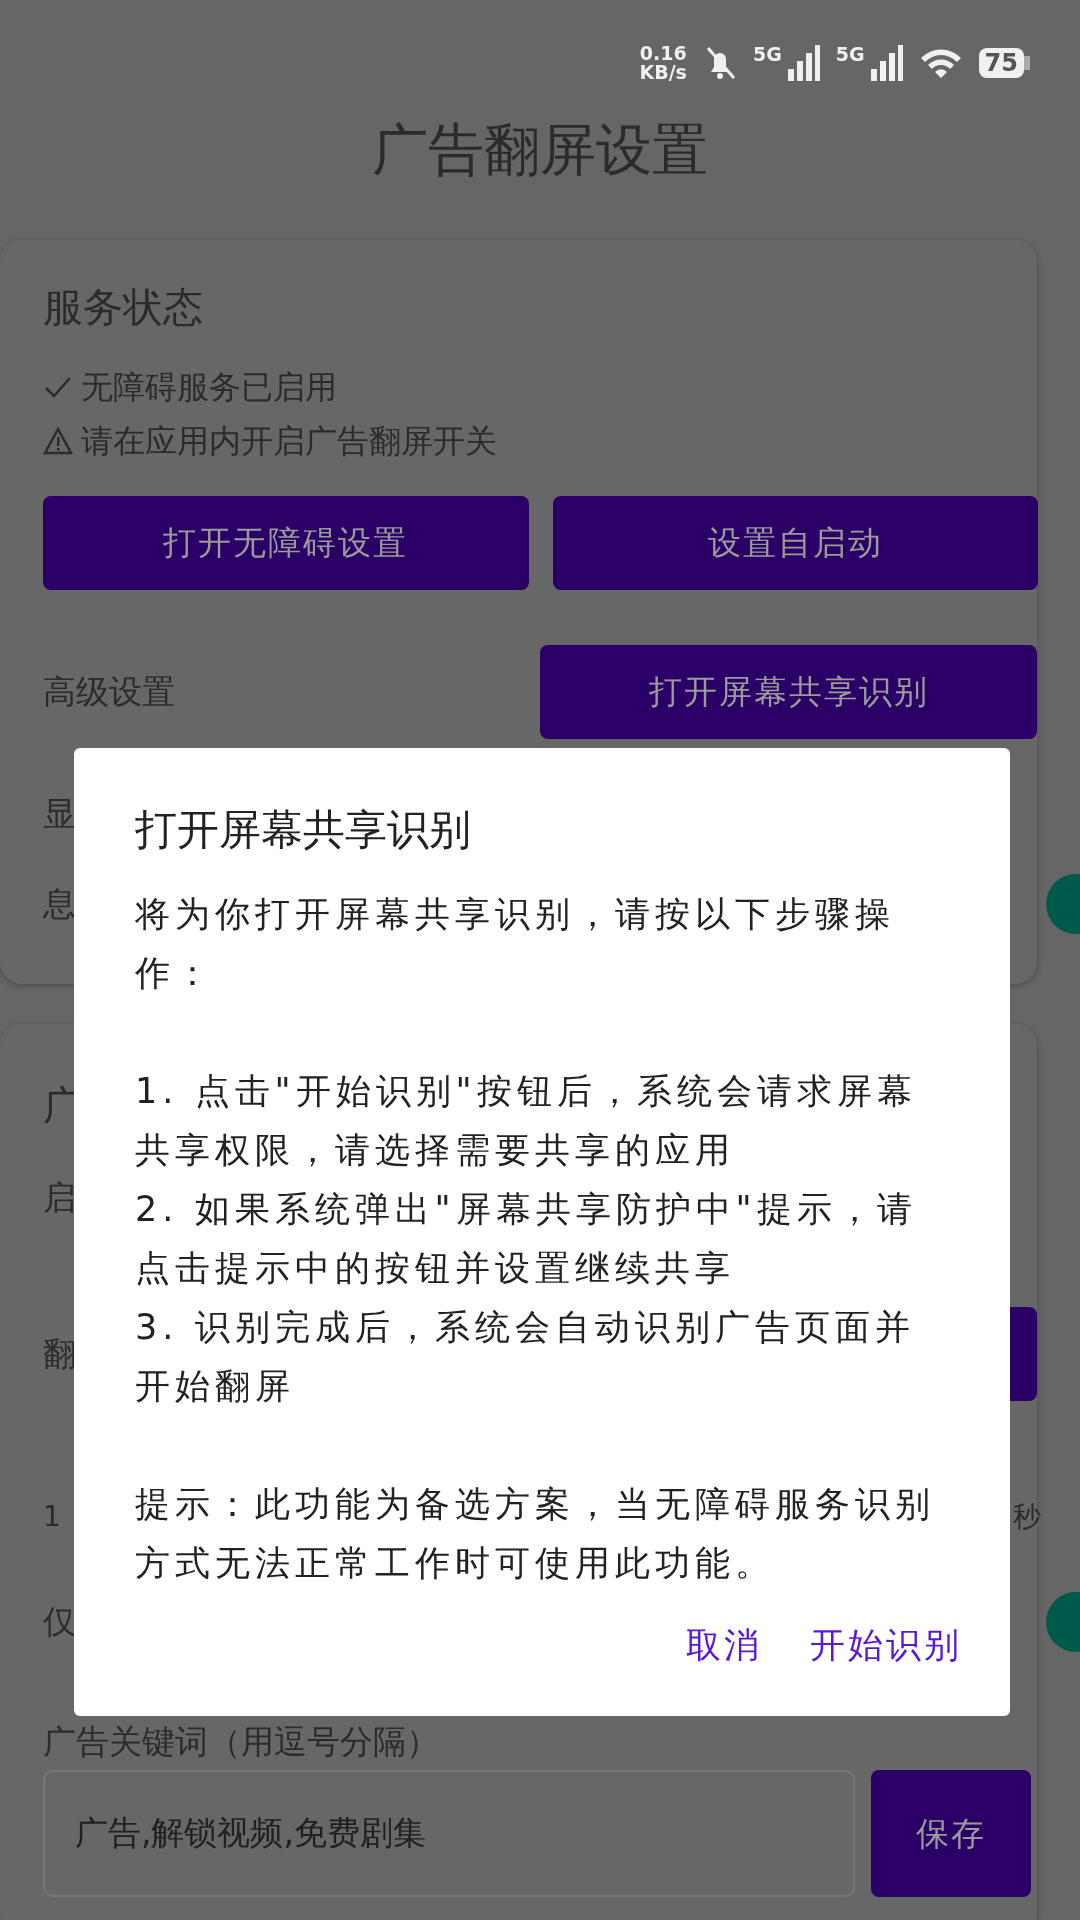 The width and height of the screenshot is (1080, 1920). What do you see at coordinates (795, 543) in the screenshot?
I see `settings-button: 设置自启动` at bounding box center [795, 543].